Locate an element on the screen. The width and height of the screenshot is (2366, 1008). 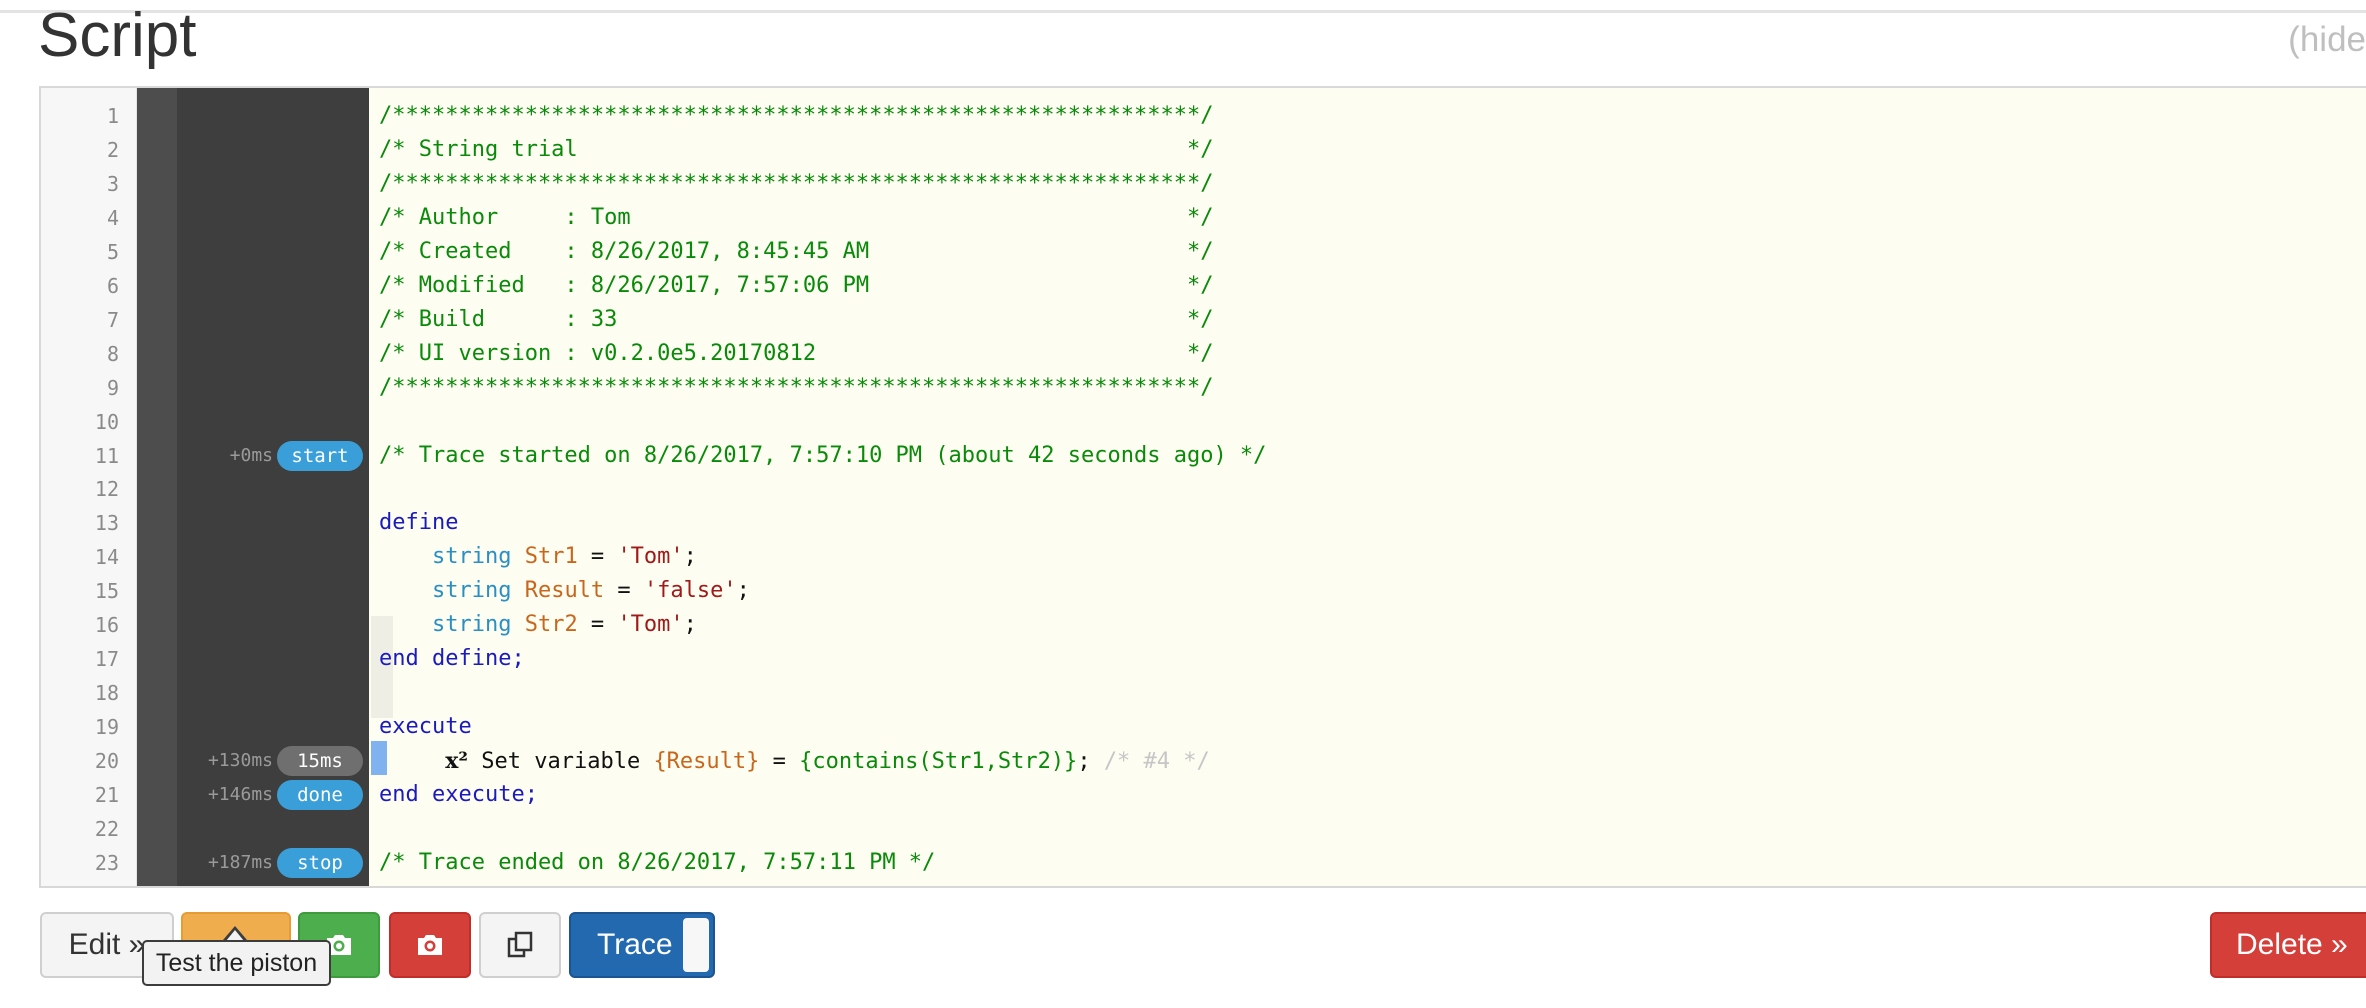
code-token: /* Build : 33 */ is located at coordinates (796, 319).